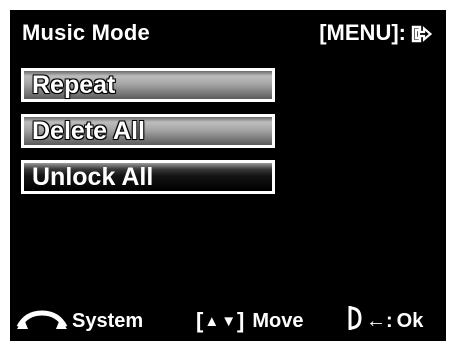 The width and height of the screenshot is (456, 351). Describe the element at coordinates (200, 320) in the screenshot. I see `bracket-open: [` at that location.